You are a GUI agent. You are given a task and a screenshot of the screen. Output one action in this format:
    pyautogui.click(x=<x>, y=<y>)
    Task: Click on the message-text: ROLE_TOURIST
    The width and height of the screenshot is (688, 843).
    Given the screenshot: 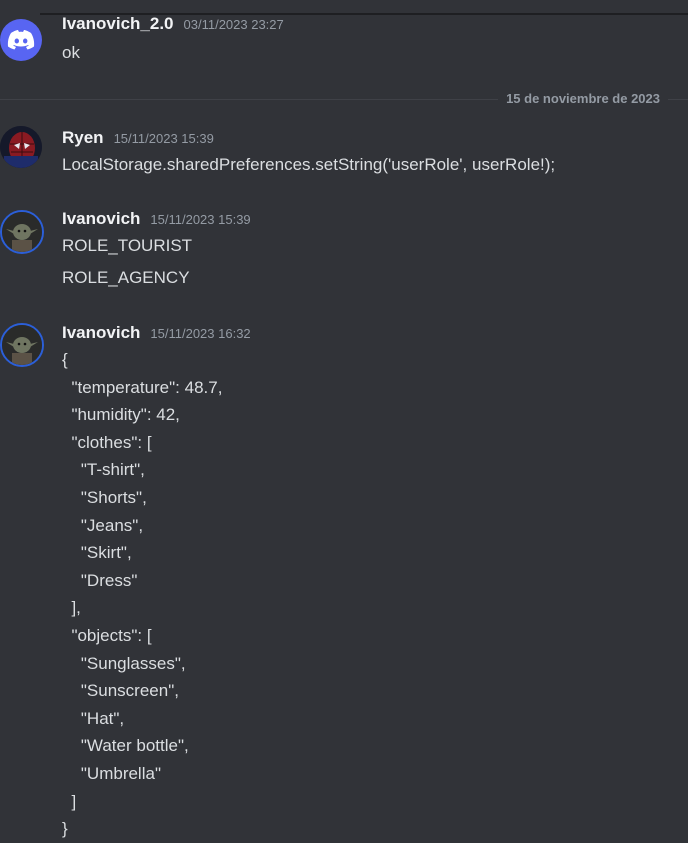 What is the action you would take?
    pyautogui.click(x=127, y=245)
    